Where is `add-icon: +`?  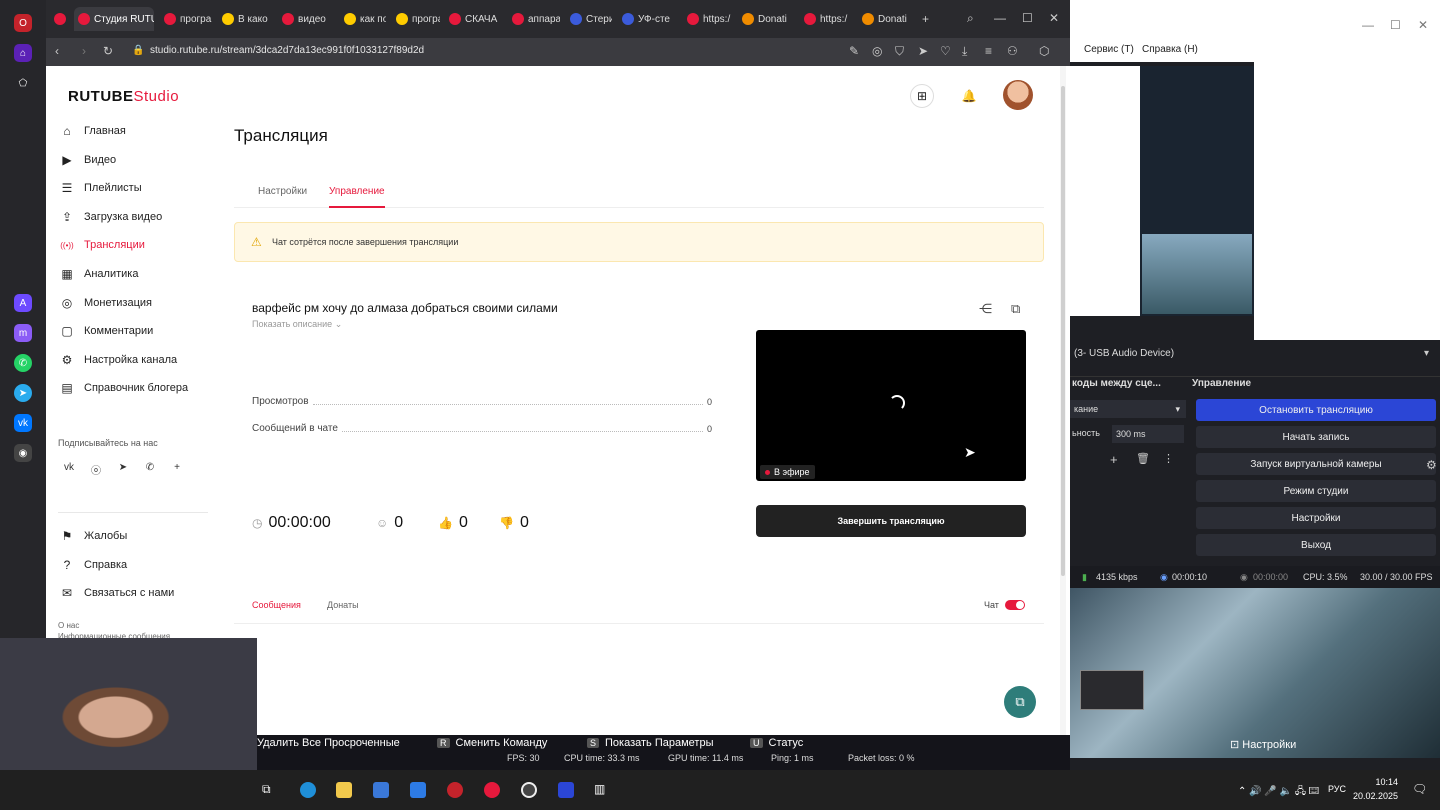
add-icon: + is located at coordinates (1114, 459).